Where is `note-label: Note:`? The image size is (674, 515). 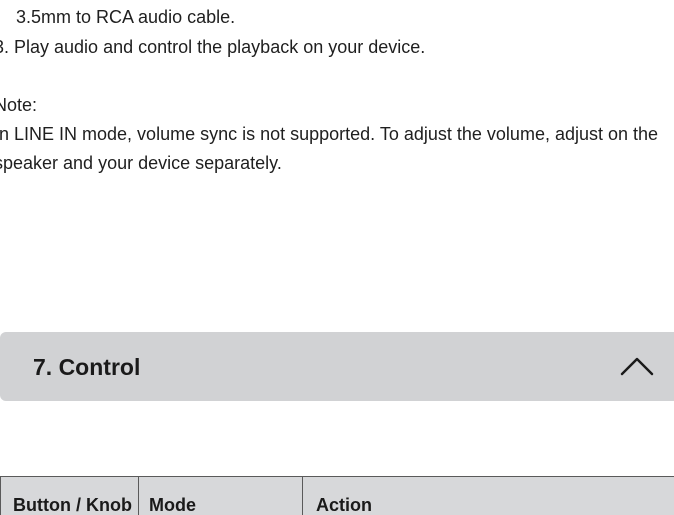
note-label: Note: is located at coordinates (19, 105).